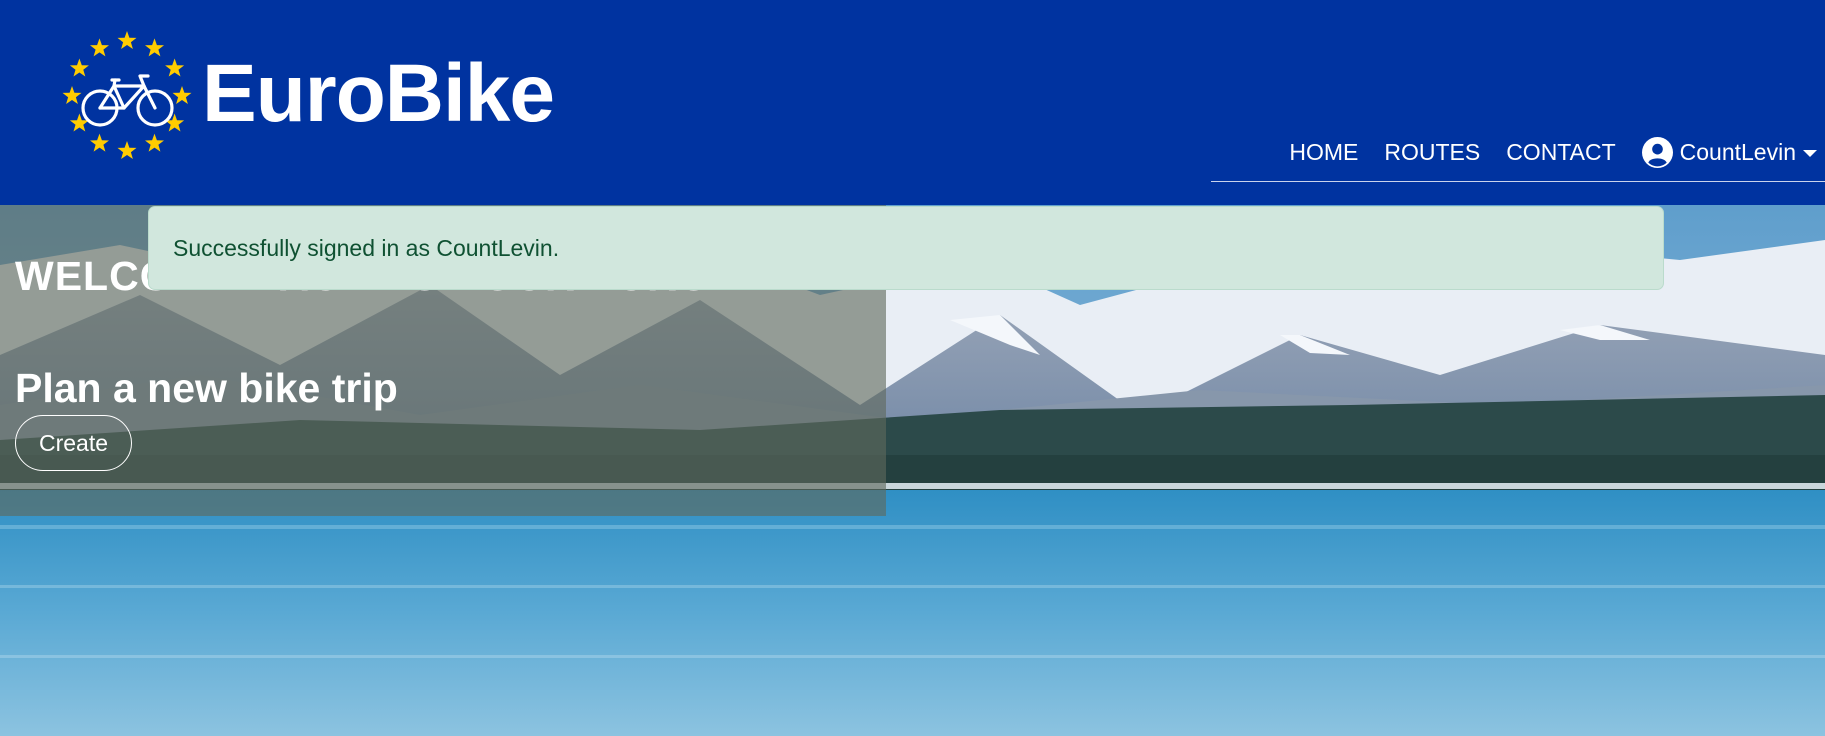  Describe the element at coordinates (206, 388) in the screenshot. I see `plan-trip-heading: Plan a new bike trip` at that location.